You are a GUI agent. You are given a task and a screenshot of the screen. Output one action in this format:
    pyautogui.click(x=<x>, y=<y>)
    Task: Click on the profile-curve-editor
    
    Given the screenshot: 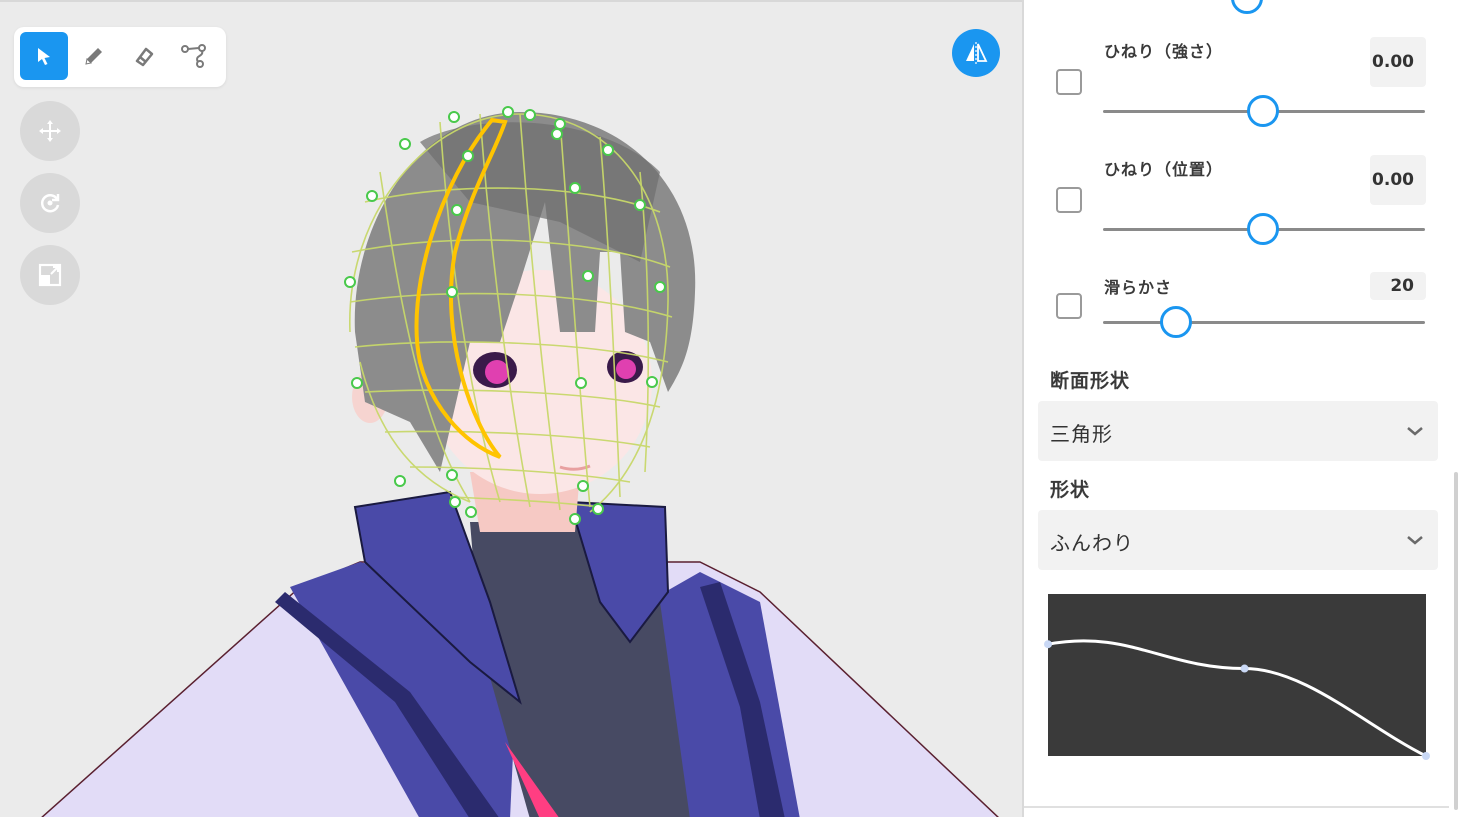 What is the action you would take?
    pyautogui.click(x=1237, y=677)
    